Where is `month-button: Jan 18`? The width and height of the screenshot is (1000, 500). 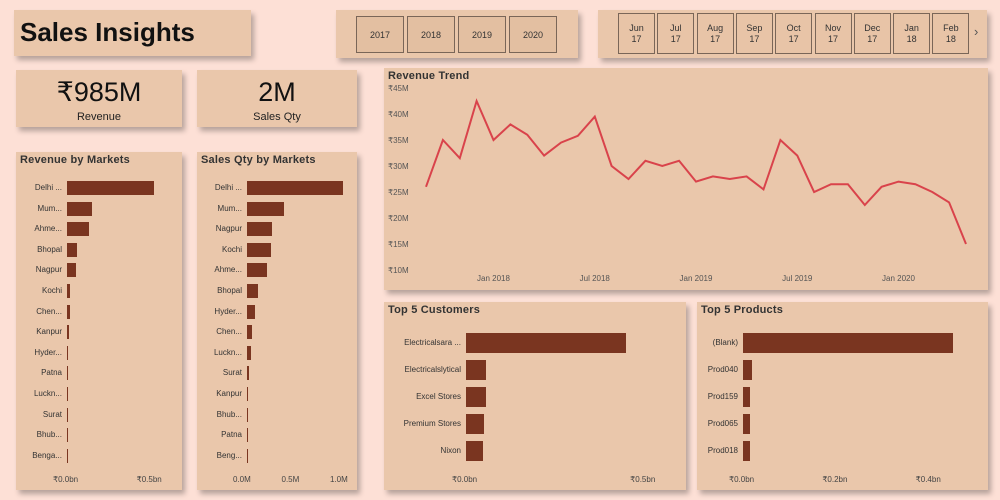 month-button: Jan 18 is located at coordinates (912, 33).